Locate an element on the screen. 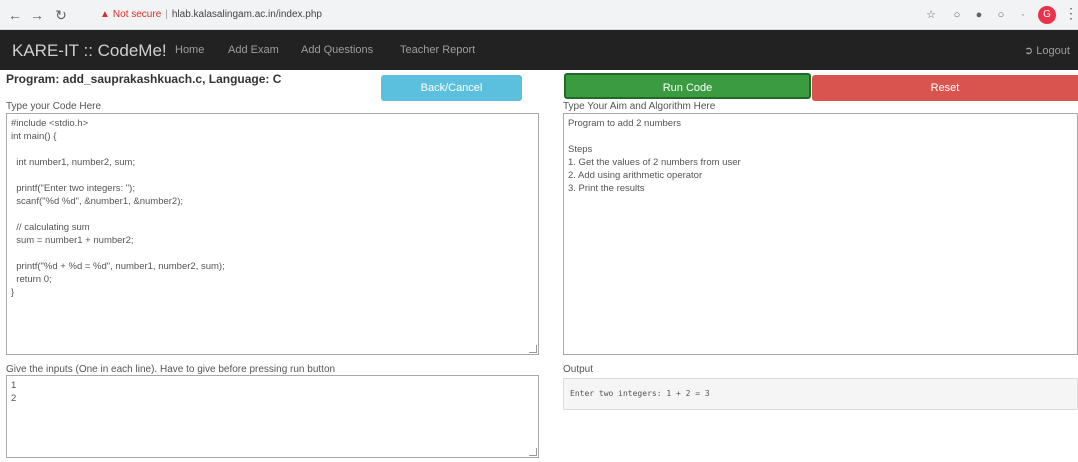 The image size is (1078, 462). inputs-editor: 1 2 is located at coordinates (272, 416).